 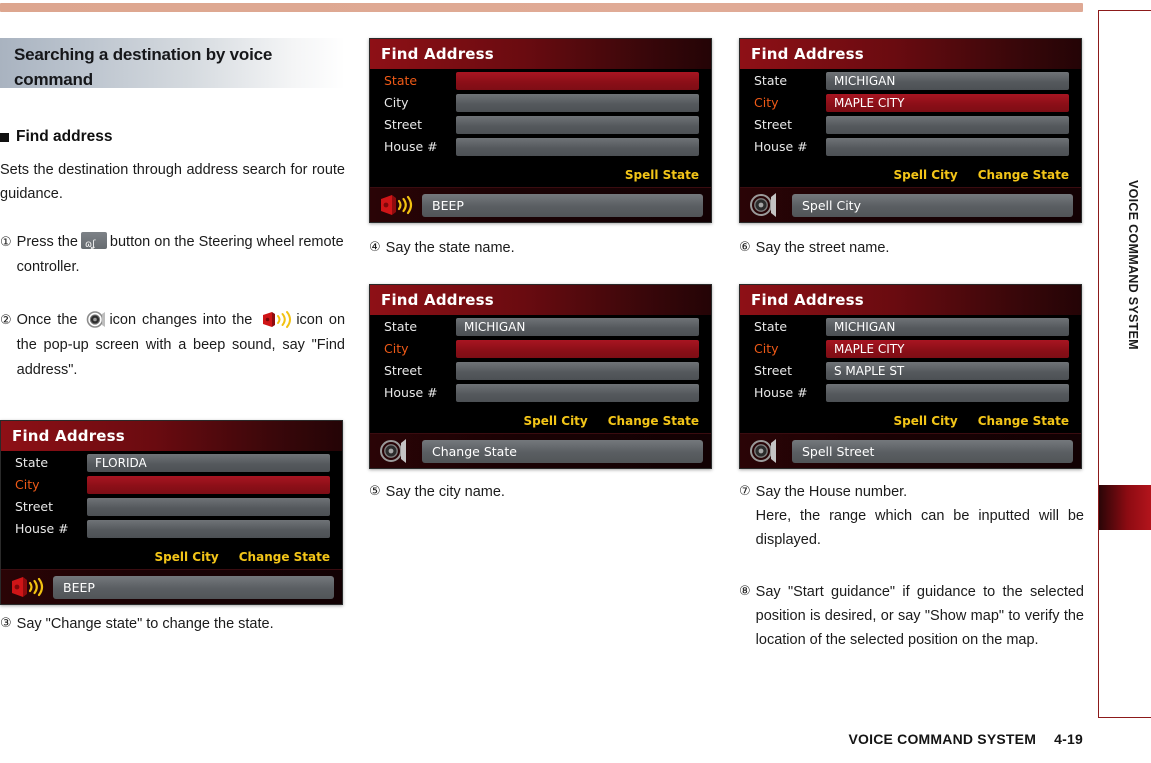 I want to click on nav-command-spell-state: Spell State, so click(x=662, y=175).